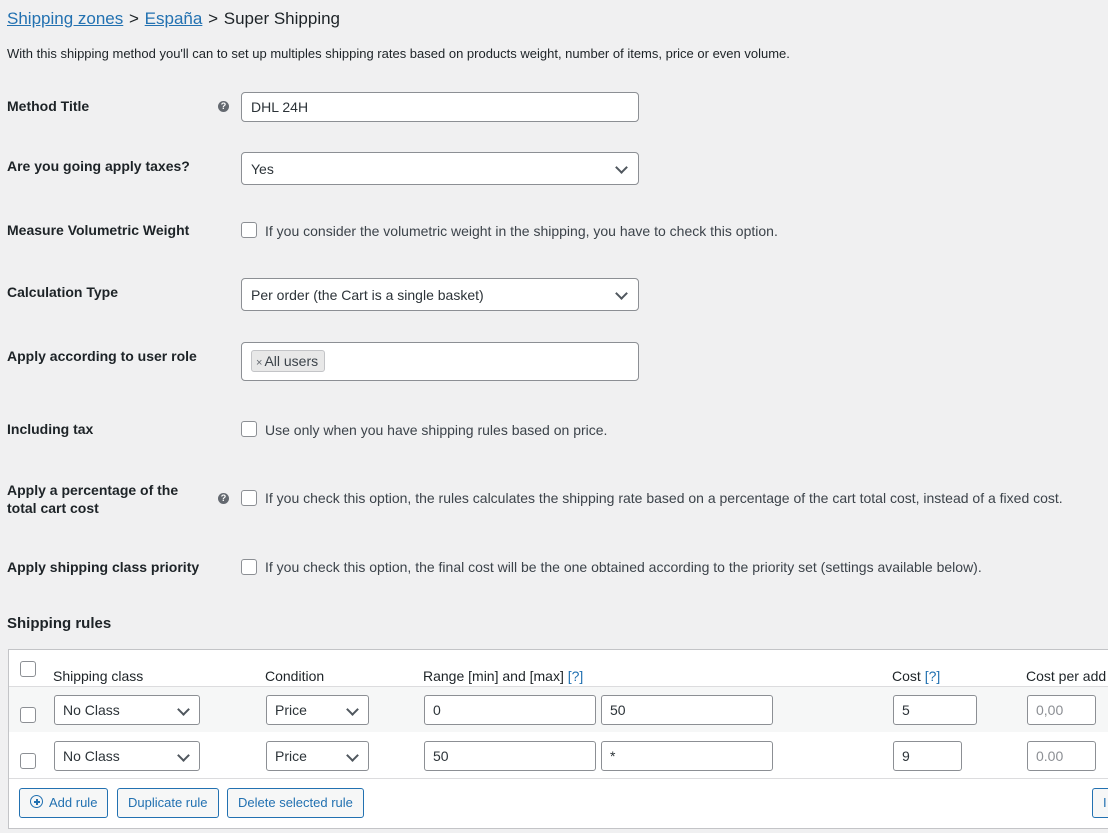 The image size is (1108, 833). Describe the element at coordinates (103, 567) in the screenshot. I see `class-priority-label: Apply shipping class priority` at that location.